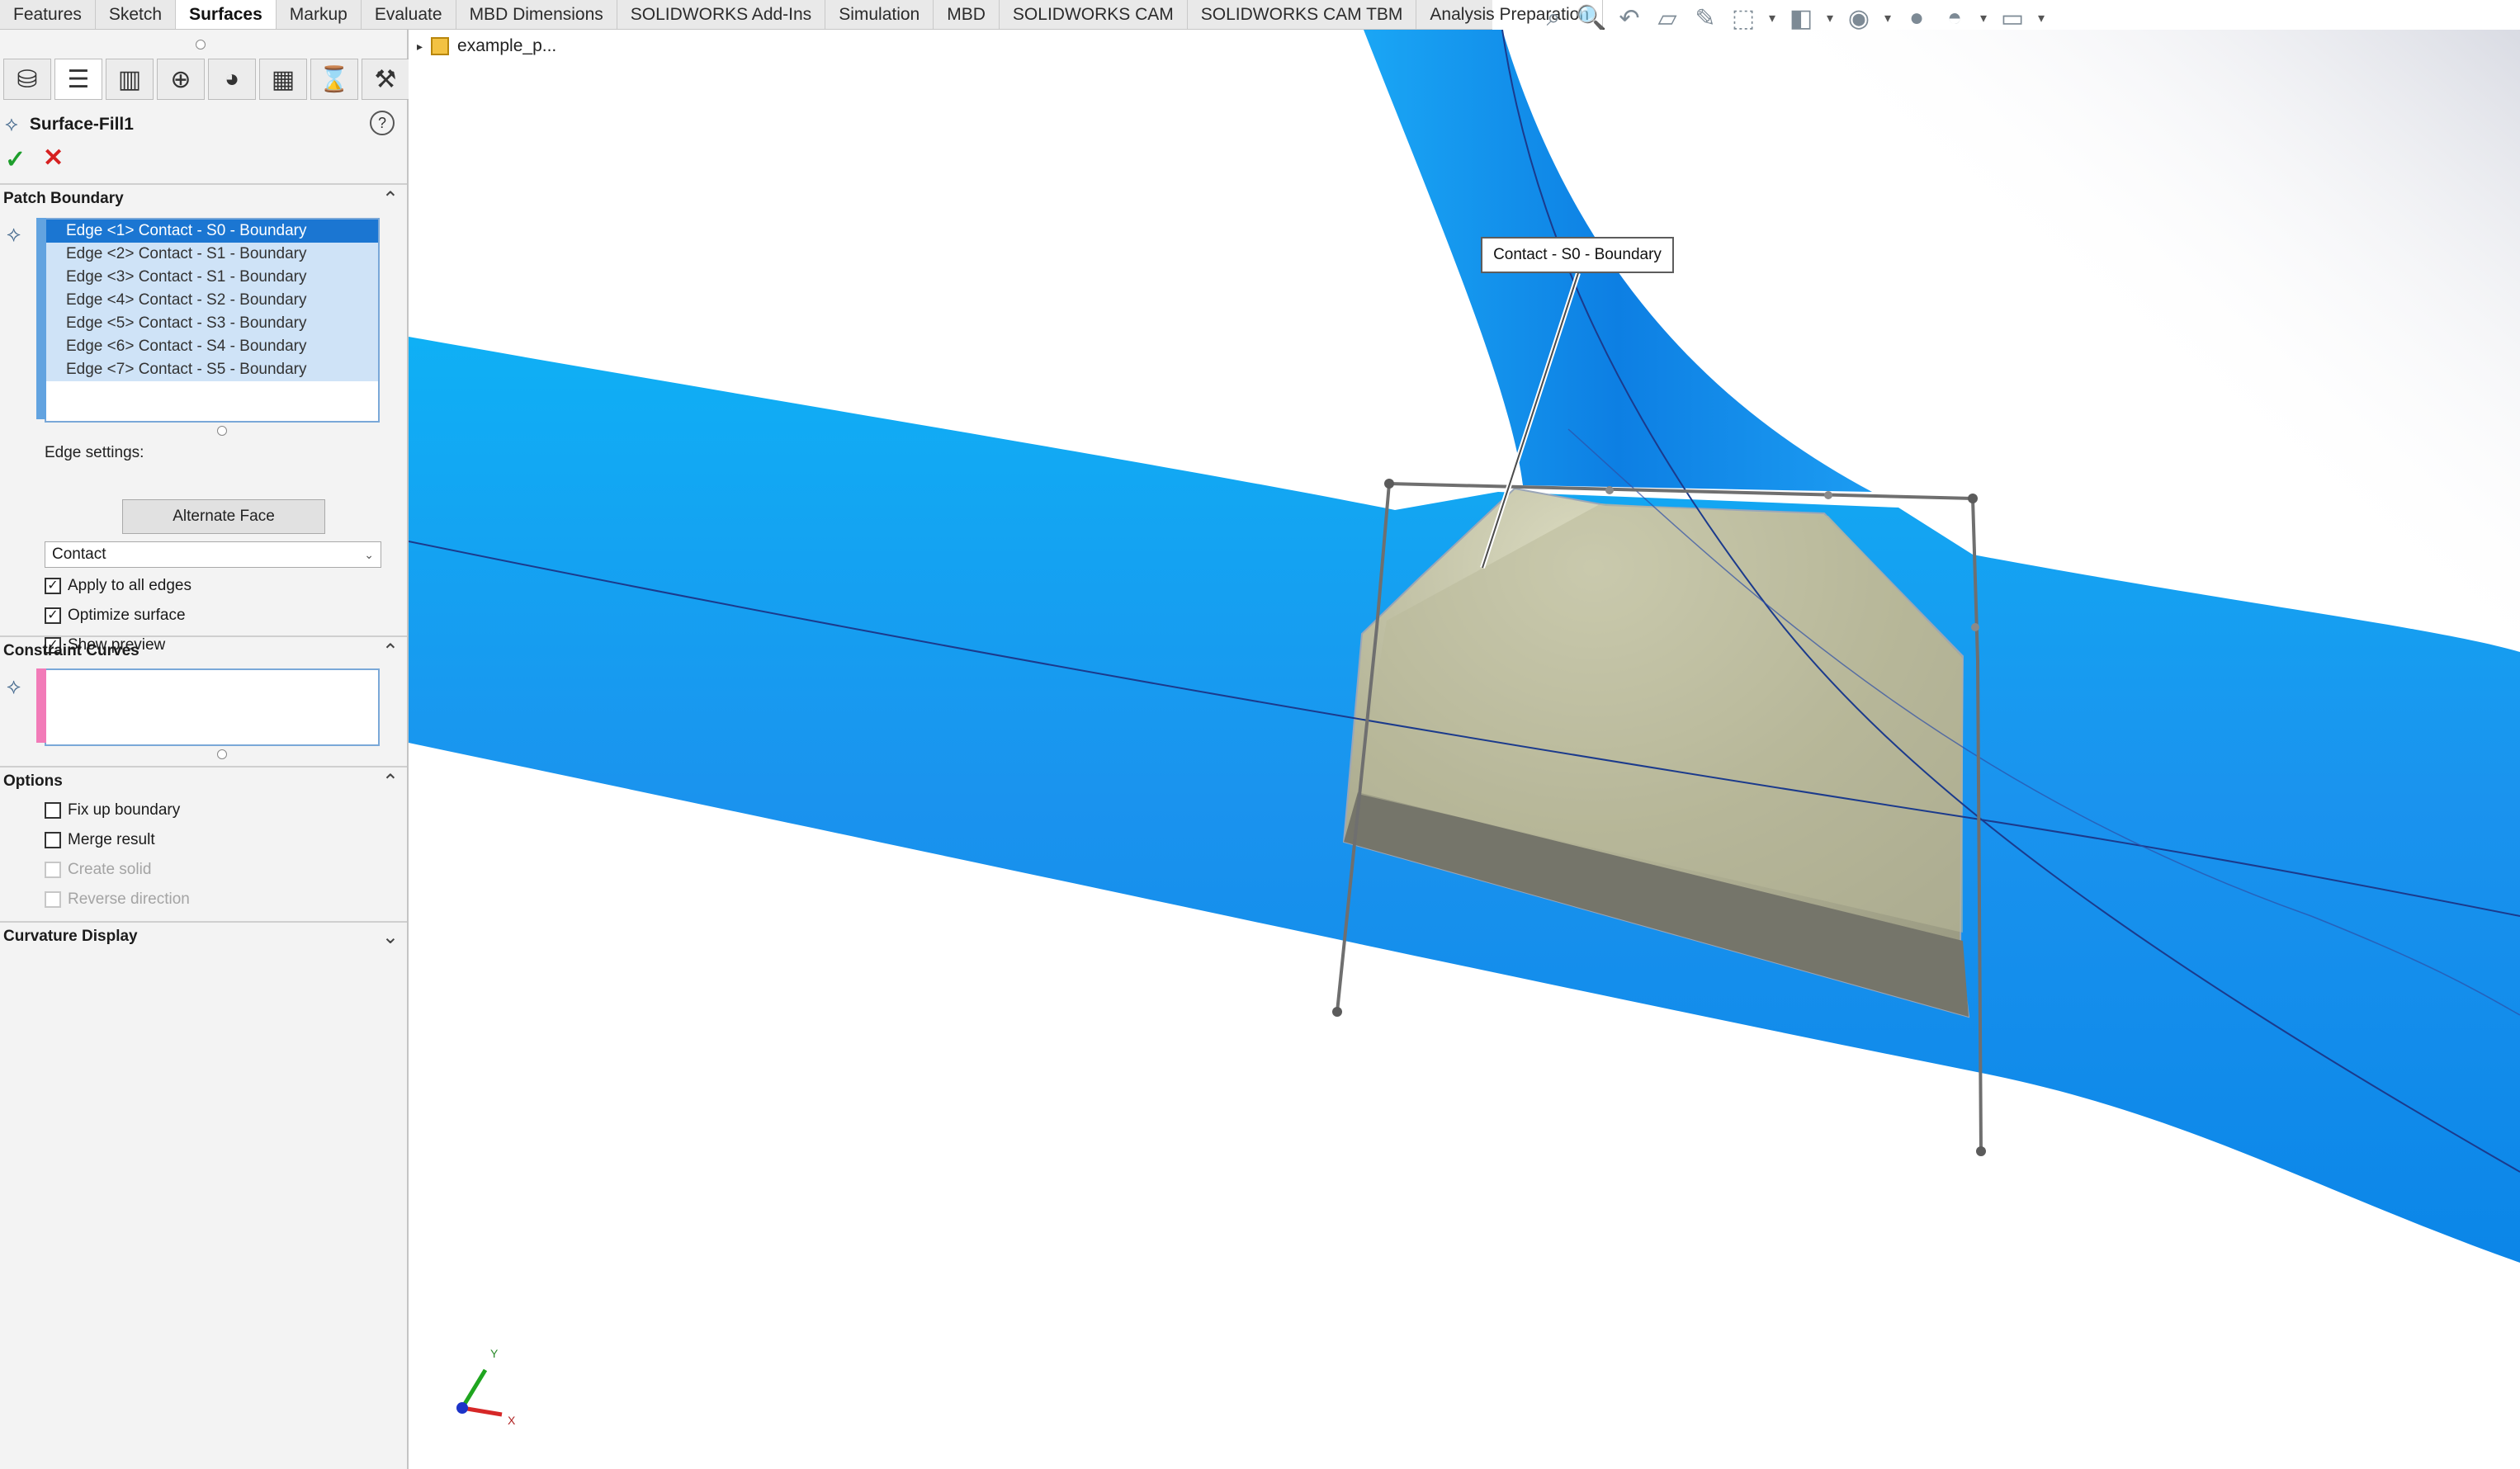 The width and height of the screenshot is (2520, 1469). Describe the element at coordinates (14, 233) in the screenshot. I see `edge-selection-icon: ⟡` at that location.